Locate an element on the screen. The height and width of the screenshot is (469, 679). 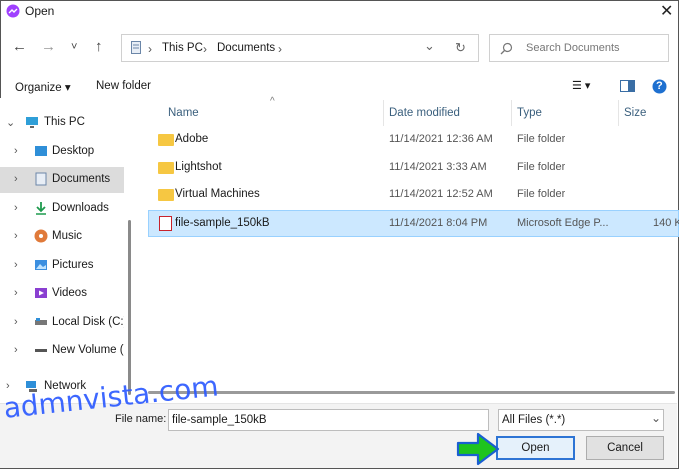
column-header-date-modified: Date modified is located at coordinates (424, 113).